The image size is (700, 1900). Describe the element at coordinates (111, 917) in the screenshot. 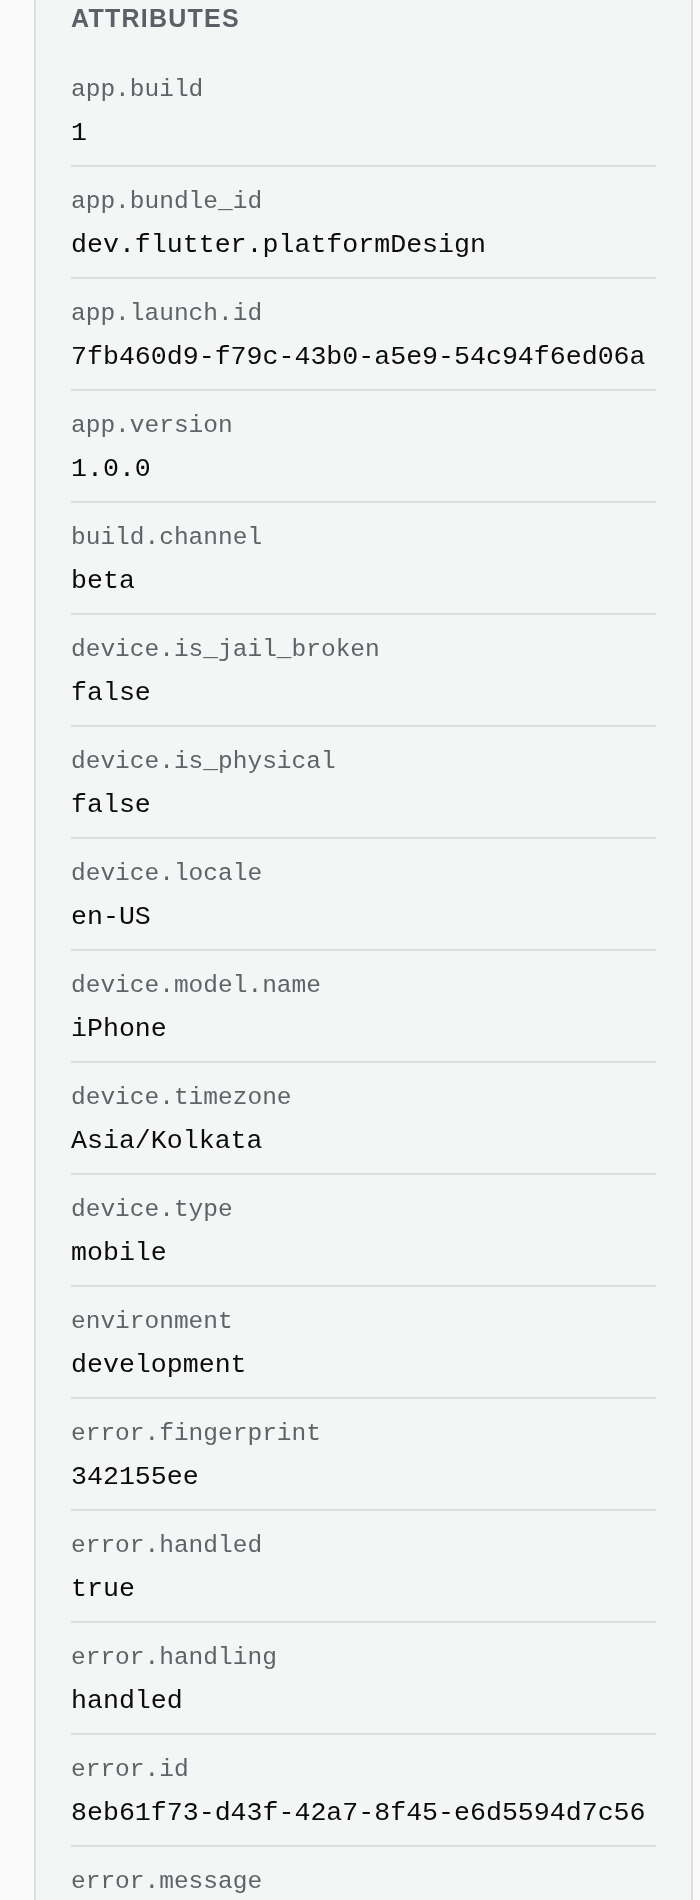

I see `attribute-value: en-US` at that location.